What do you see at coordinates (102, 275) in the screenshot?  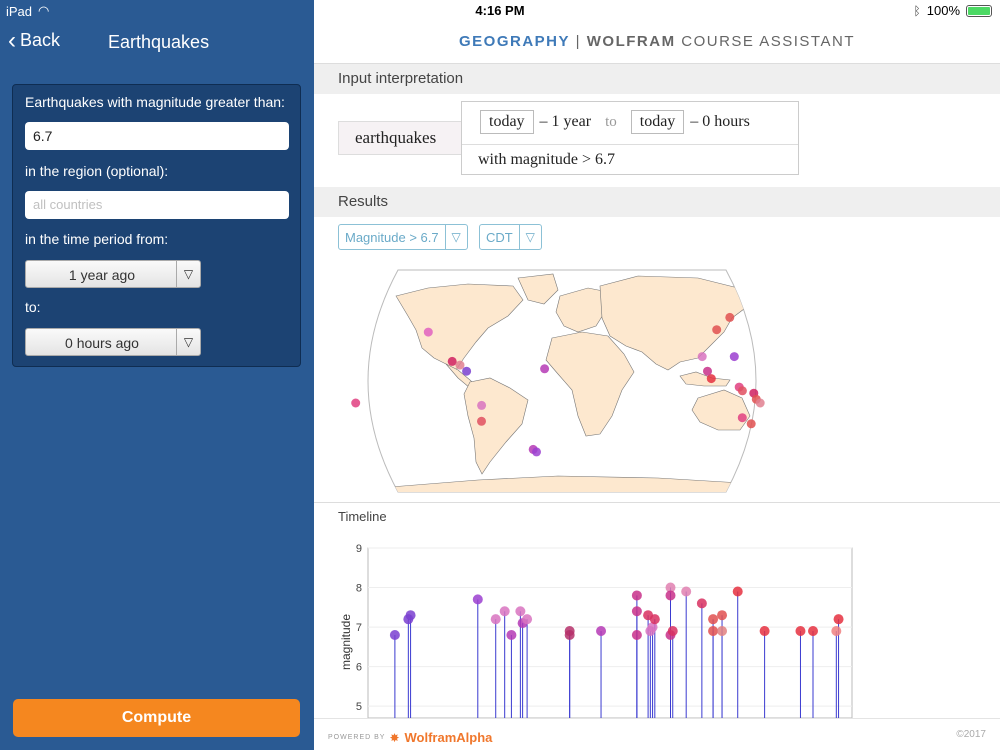 I see `from-value: 1 year ago` at bounding box center [102, 275].